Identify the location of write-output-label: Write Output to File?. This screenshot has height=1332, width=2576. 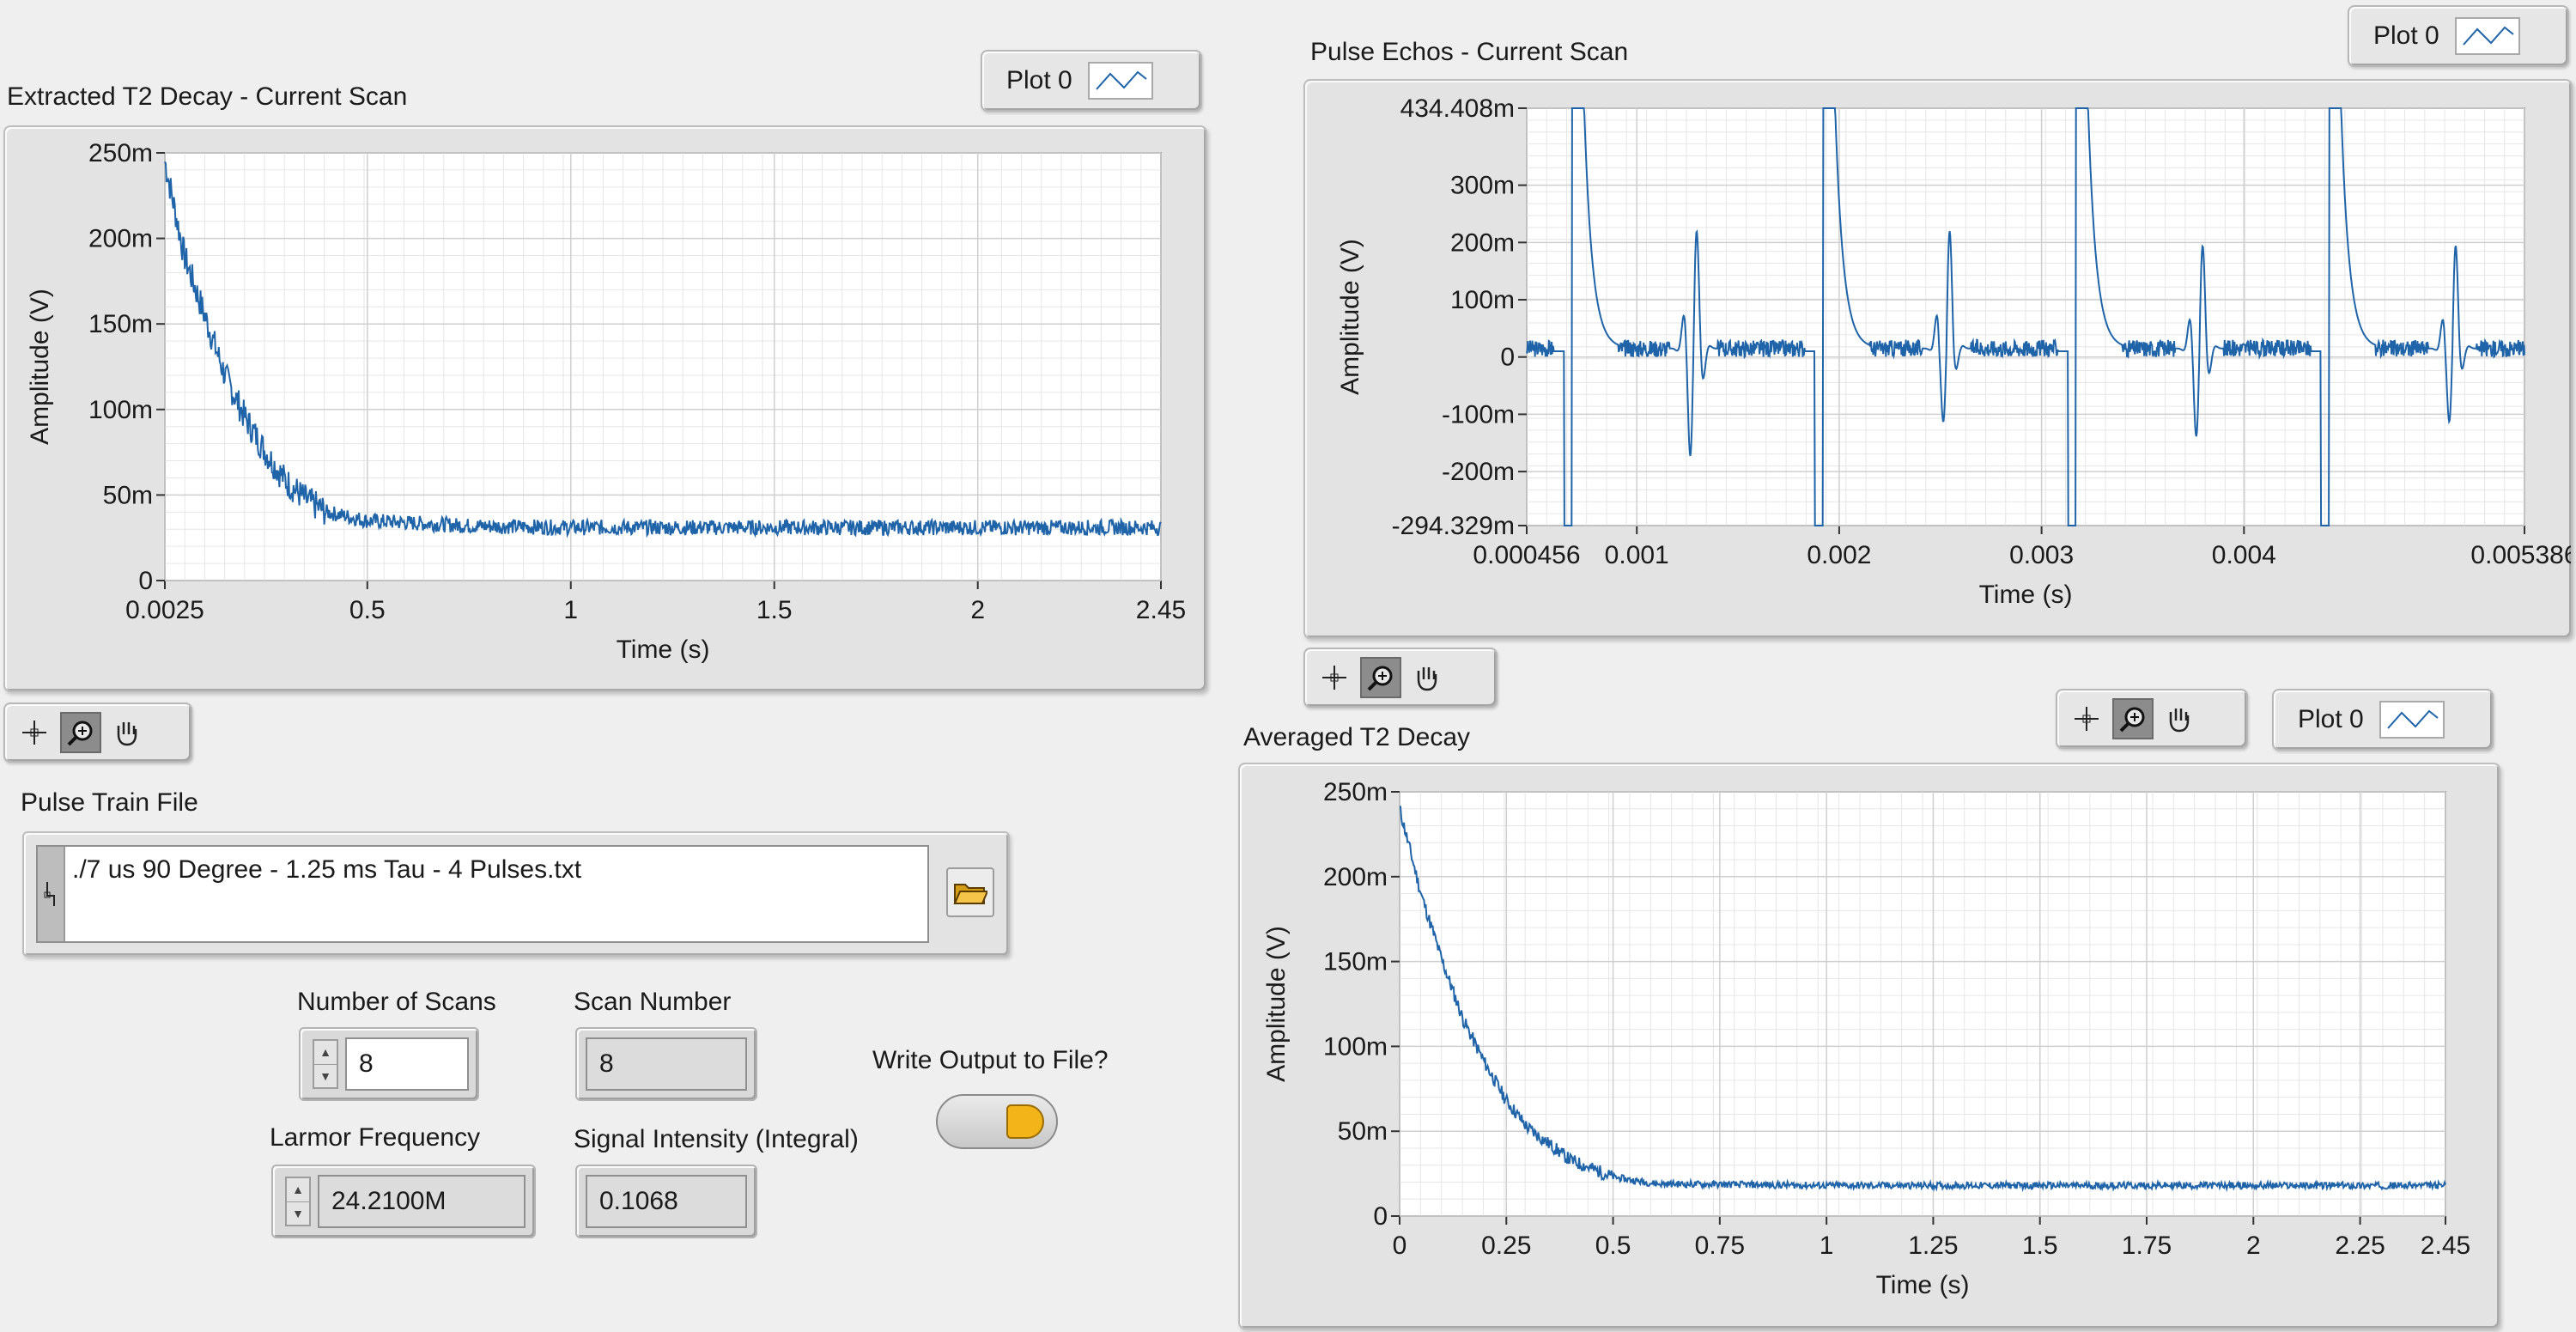
(991, 1060).